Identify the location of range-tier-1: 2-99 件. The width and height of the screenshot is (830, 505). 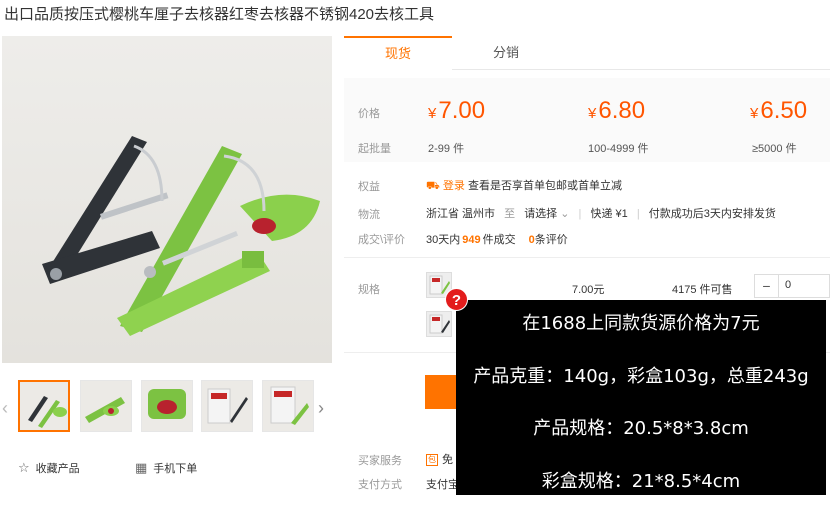
(446, 149).